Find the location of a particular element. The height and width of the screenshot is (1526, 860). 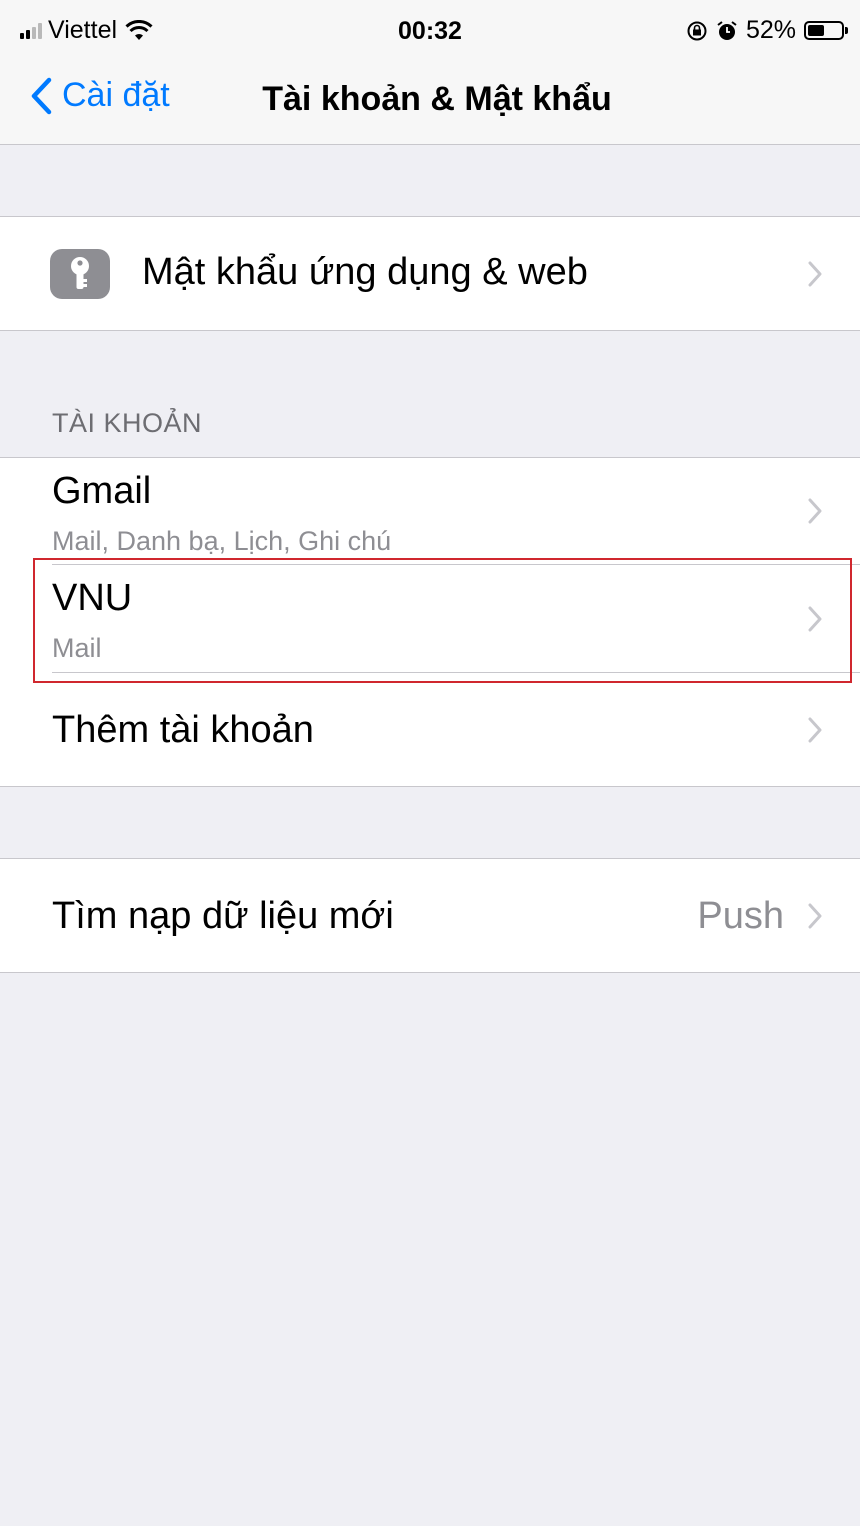

add-account-label: Thêm tài khoản is located at coordinates (183, 730).